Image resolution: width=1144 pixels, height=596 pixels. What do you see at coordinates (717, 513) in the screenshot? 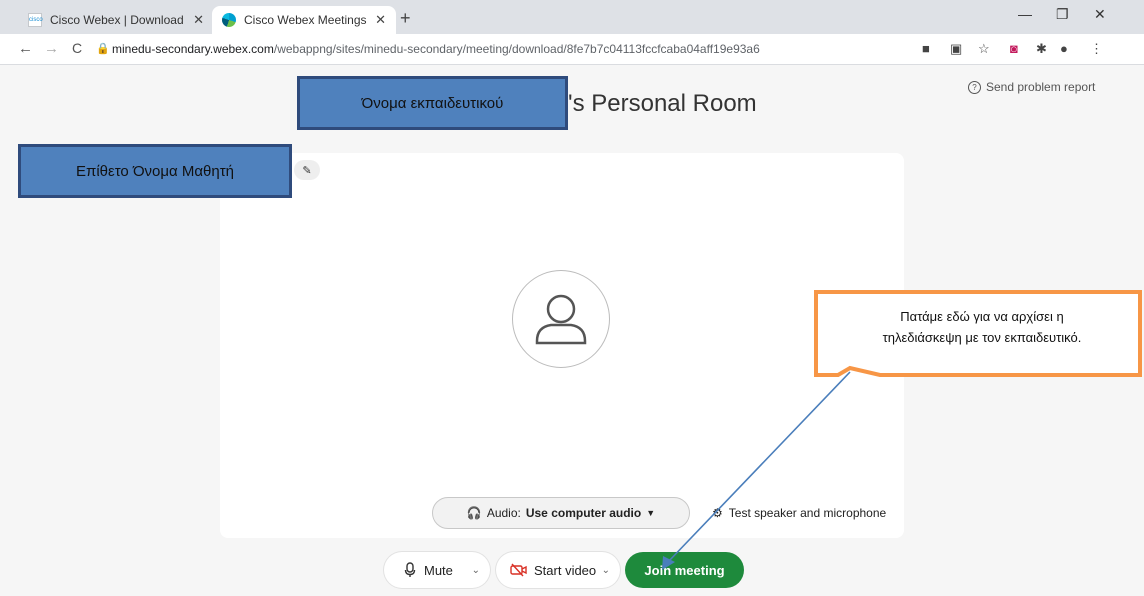
I see `gear-icon: ⚙` at bounding box center [717, 513].